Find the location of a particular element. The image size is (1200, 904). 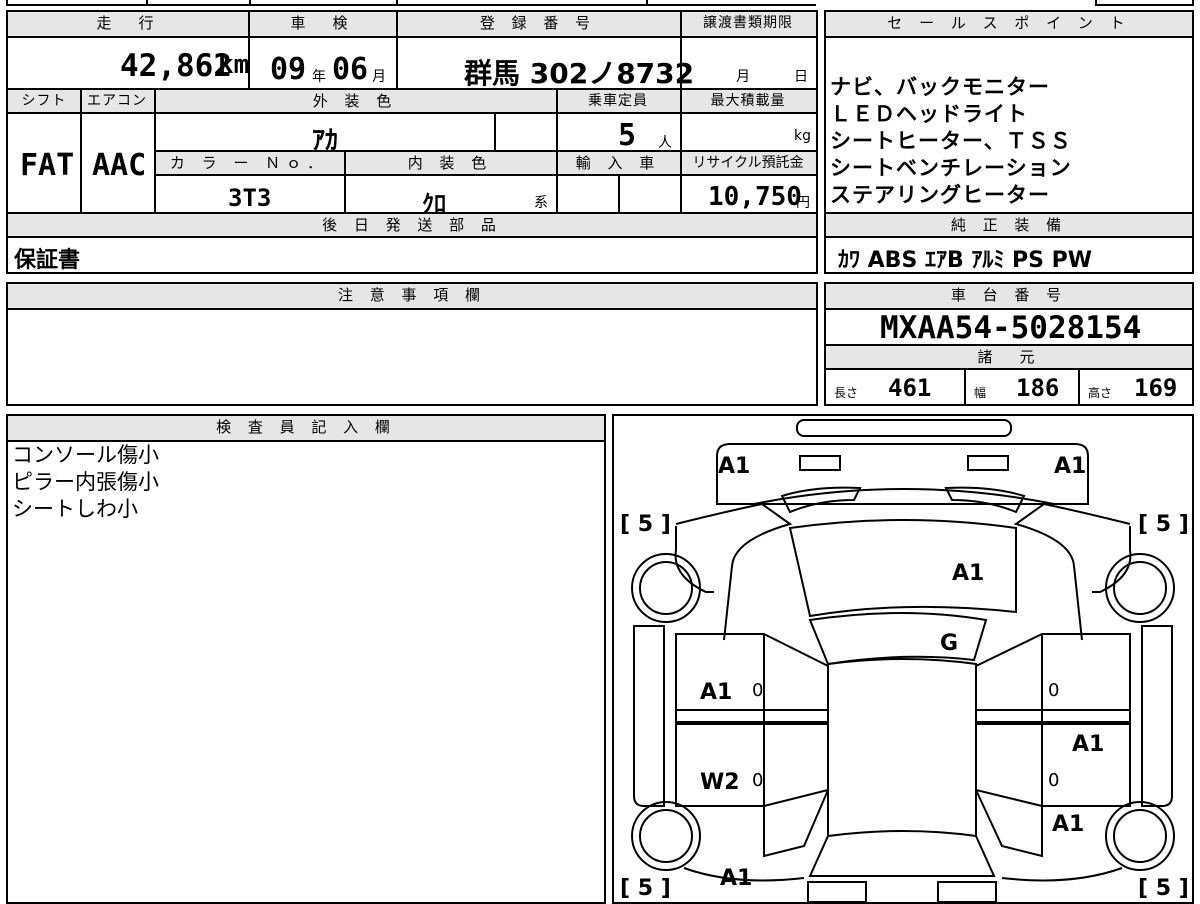

windshield-grade: G is located at coordinates (949, 643).